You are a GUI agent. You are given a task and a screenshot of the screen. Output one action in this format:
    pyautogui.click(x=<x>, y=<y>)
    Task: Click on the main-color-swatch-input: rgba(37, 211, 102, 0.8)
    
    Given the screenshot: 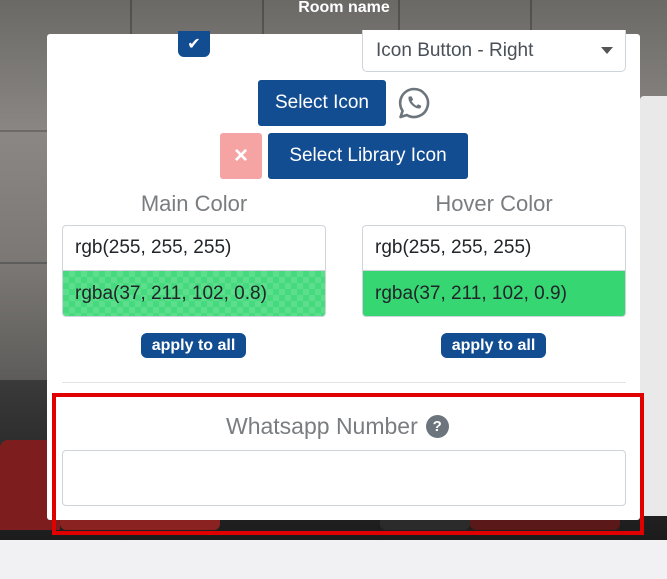 What is the action you would take?
    pyautogui.click(x=194, y=294)
    